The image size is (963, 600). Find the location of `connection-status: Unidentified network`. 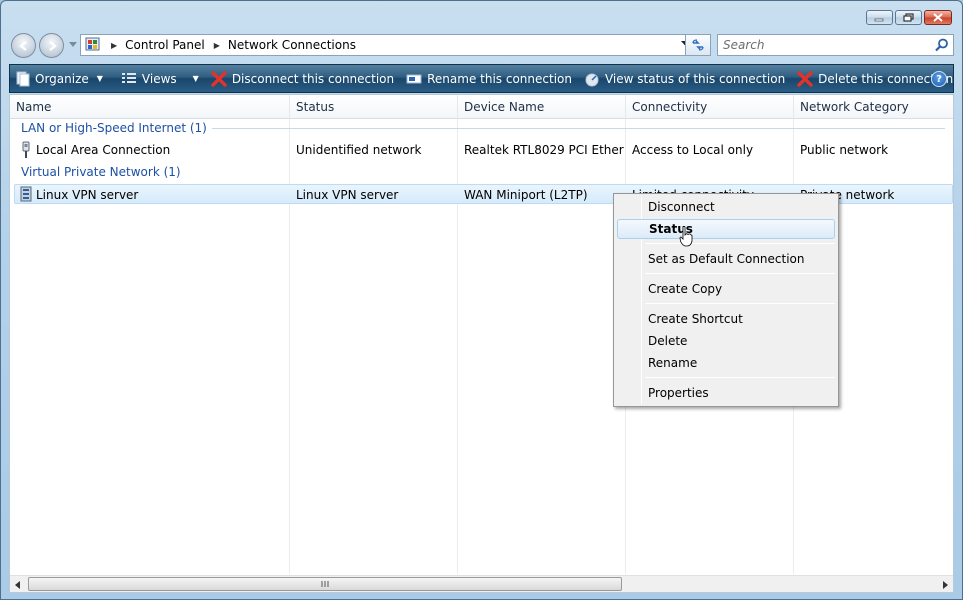

connection-status: Unidentified network is located at coordinates (359, 150).